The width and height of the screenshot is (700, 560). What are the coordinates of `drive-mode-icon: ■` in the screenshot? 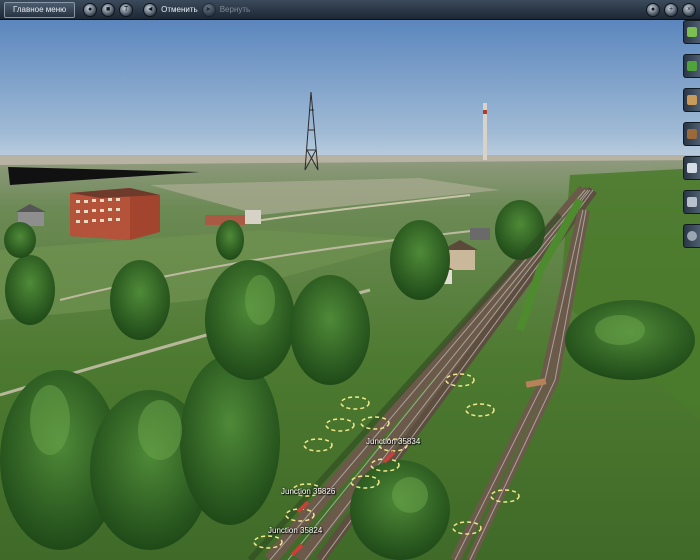 It's located at (108, 9).